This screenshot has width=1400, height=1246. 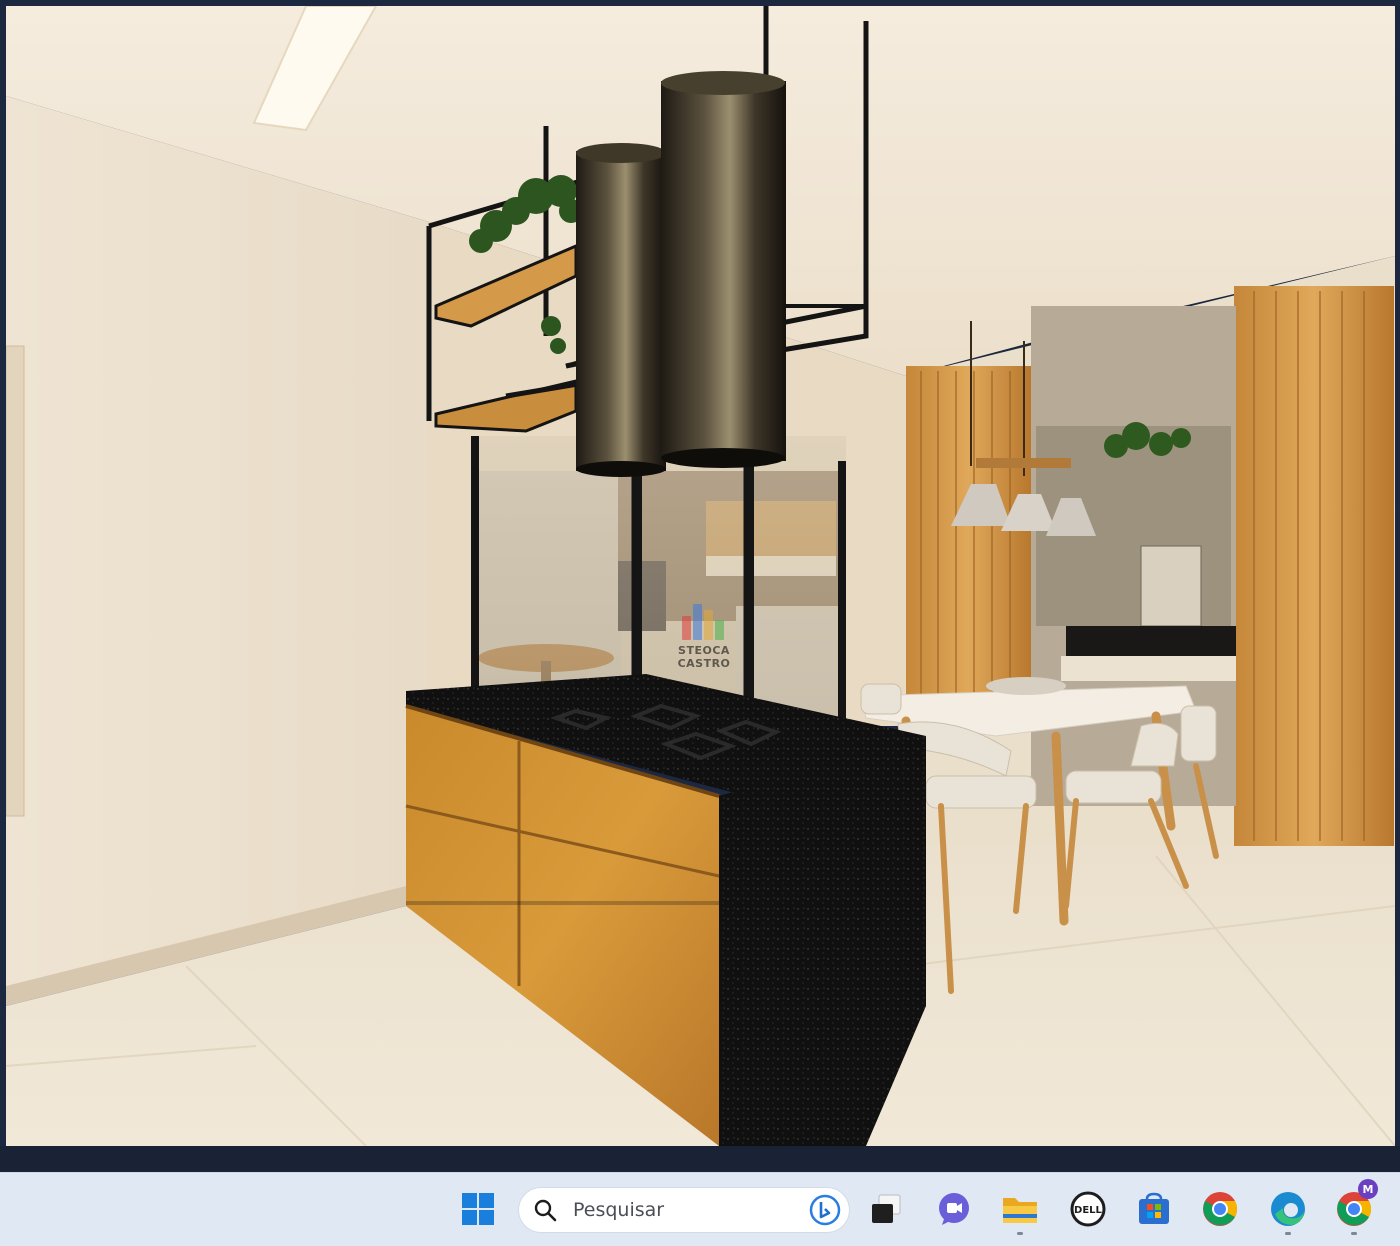 What do you see at coordinates (704, 657) in the screenshot?
I see `watermark-text: STEOCA CASTRO` at bounding box center [704, 657].